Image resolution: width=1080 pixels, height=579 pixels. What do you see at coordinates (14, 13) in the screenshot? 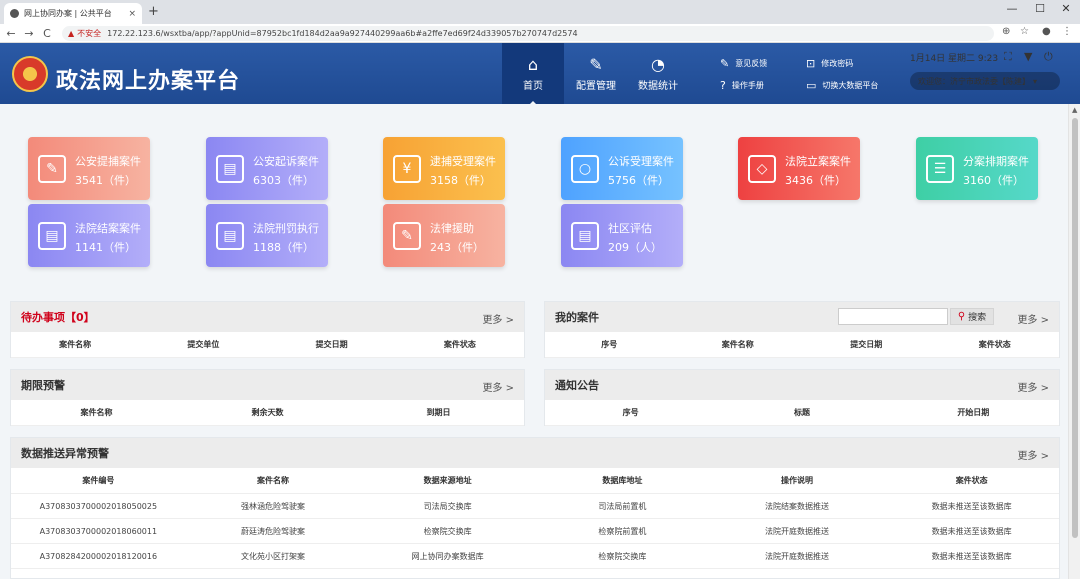
I see `favicon-icon` at bounding box center [14, 13].